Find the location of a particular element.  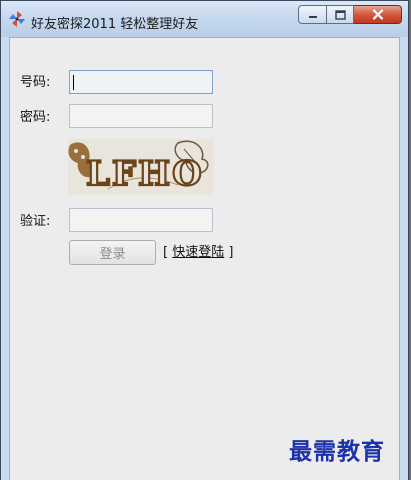

bracket-open: [ is located at coordinates (166, 252).